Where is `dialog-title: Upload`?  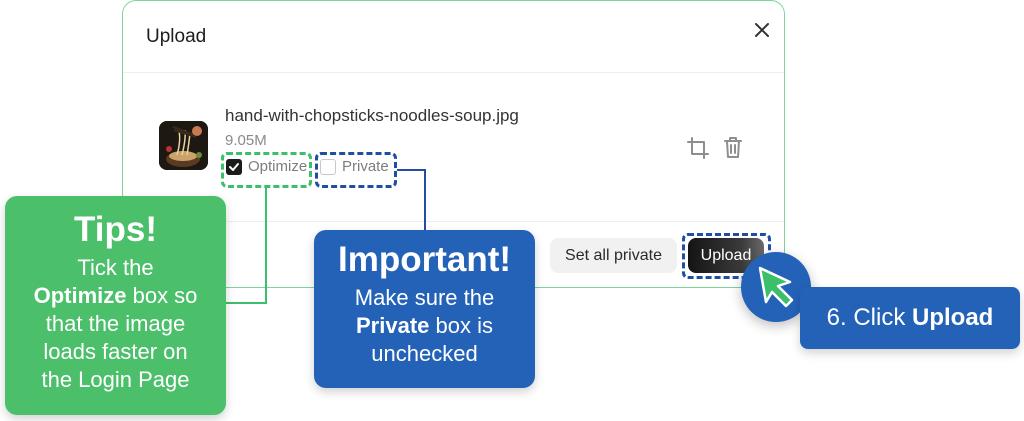
dialog-title: Upload is located at coordinates (176, 36).